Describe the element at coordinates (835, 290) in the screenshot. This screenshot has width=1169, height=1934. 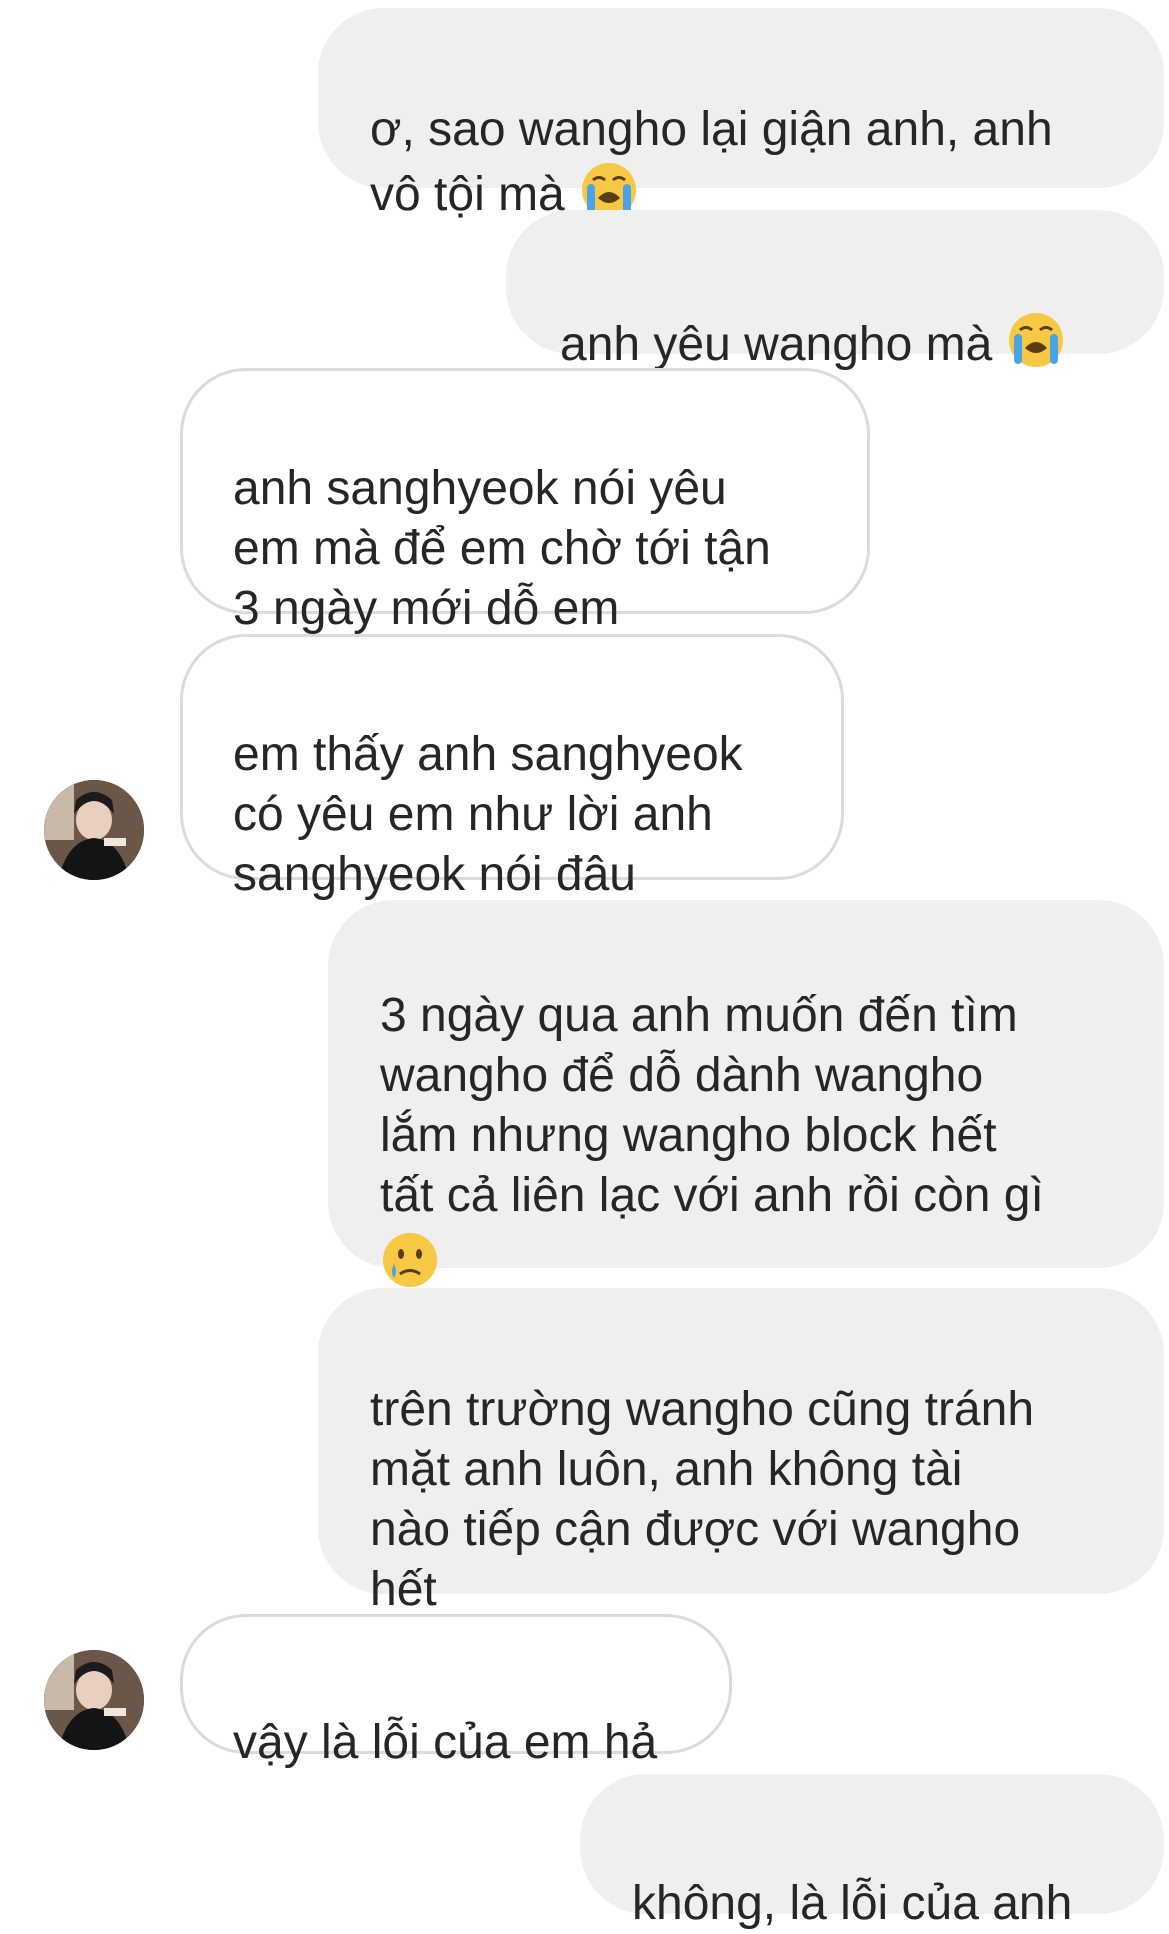
I see `message-bubble-sent: anh yêu wangho mà` at that location.